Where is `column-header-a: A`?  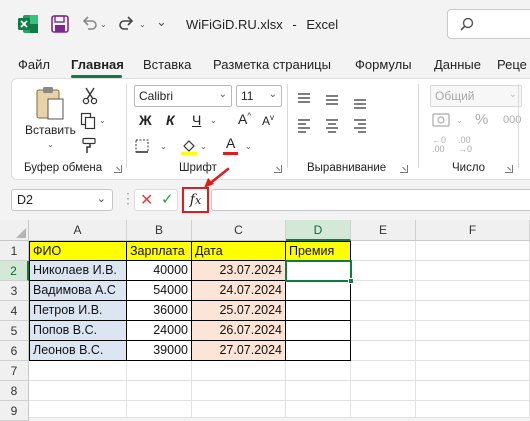
column-header-a: A is located at coordinates (78, 230).